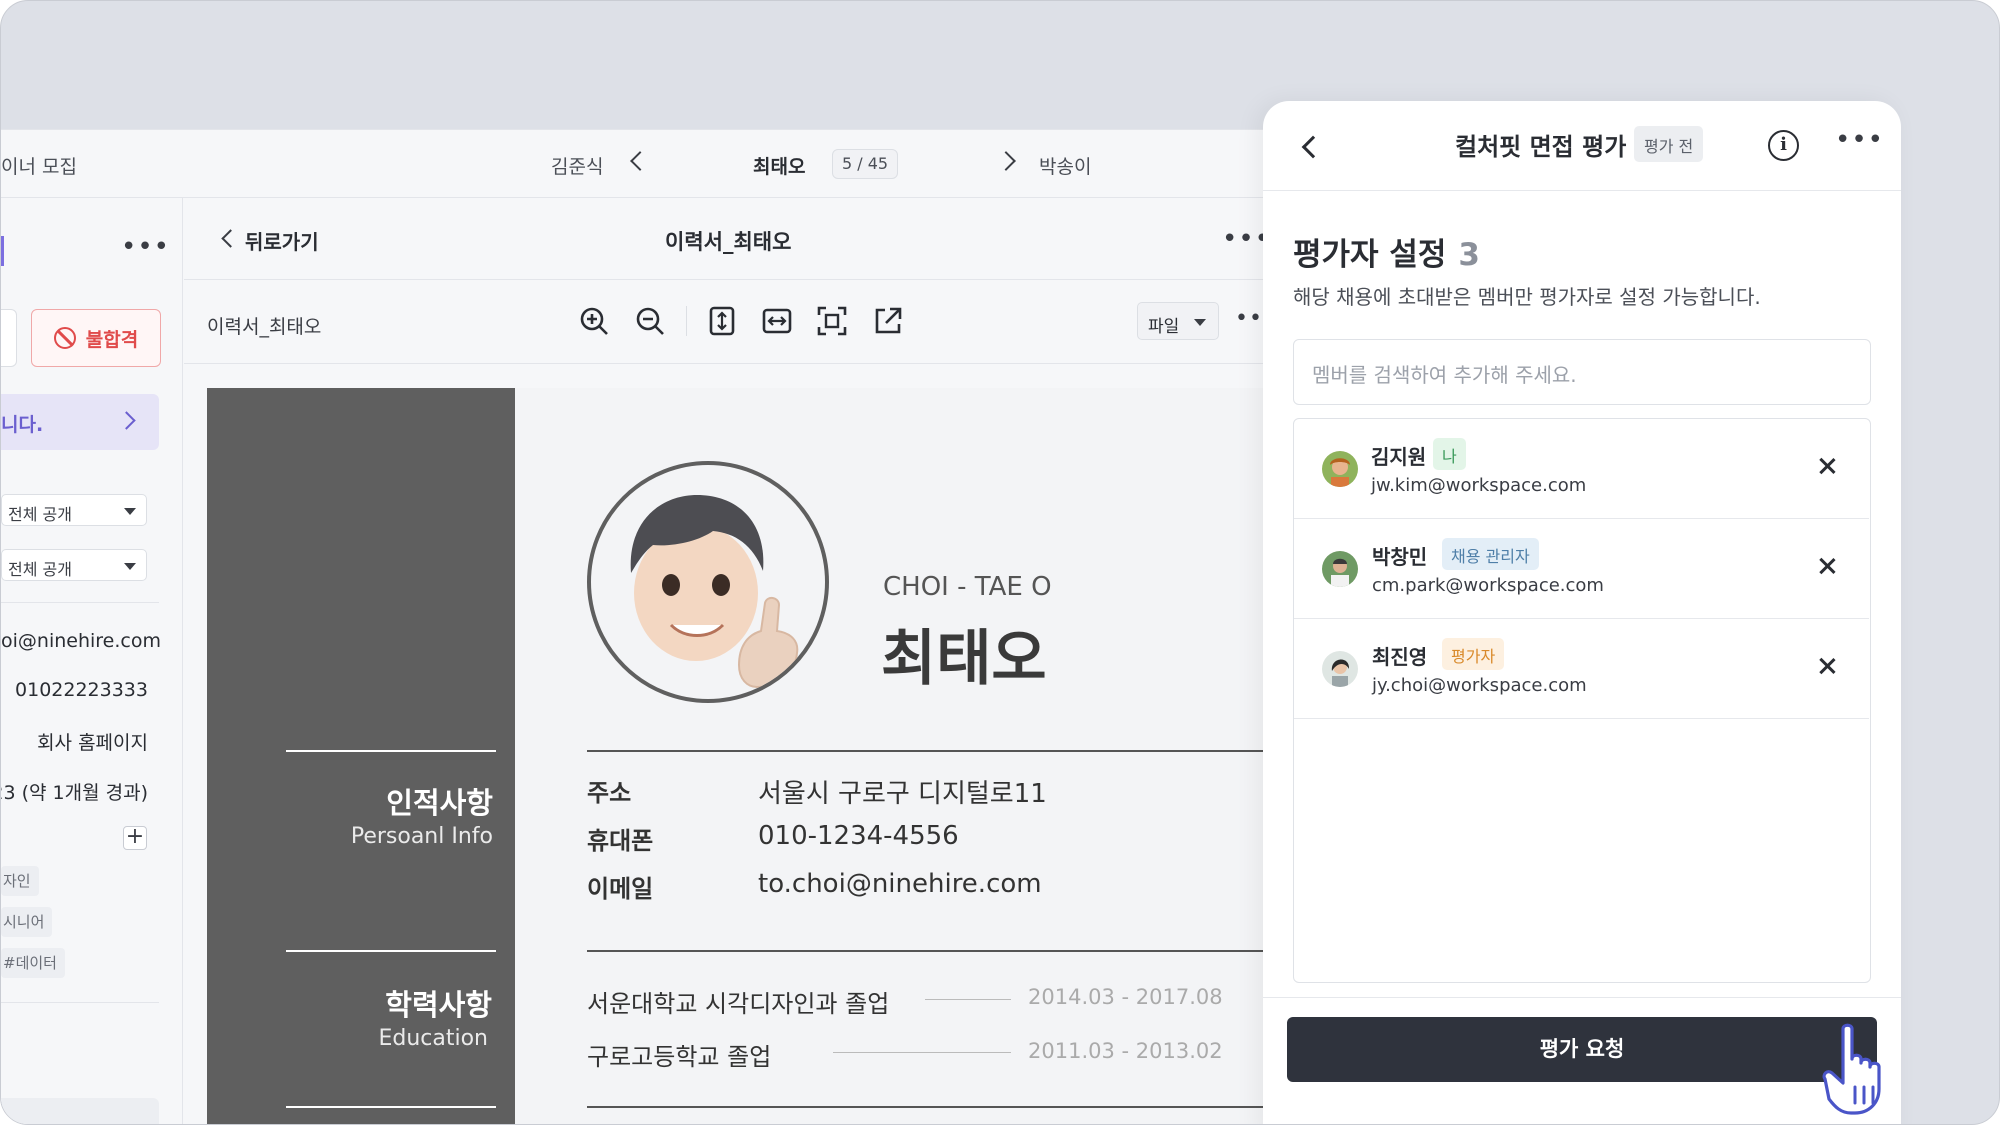 The height and width of the screenshot is (1125, 2000). I want to click on prev-applicant-name: 김준식, so click(577, 165).